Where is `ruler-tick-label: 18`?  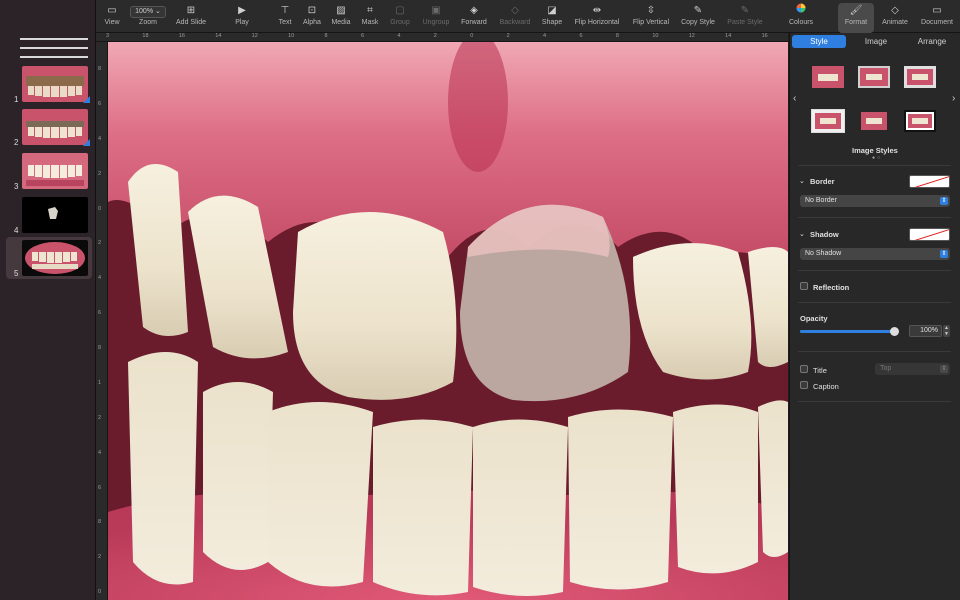 ruler-tick-label: 18 is located at coordinates (145, 36).